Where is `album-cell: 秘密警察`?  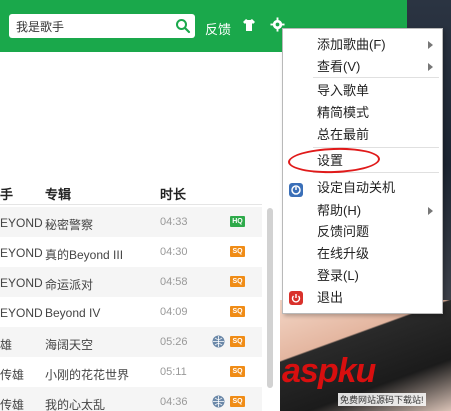
album-cell: 秘密警察 is located at coordinates (69, 224).